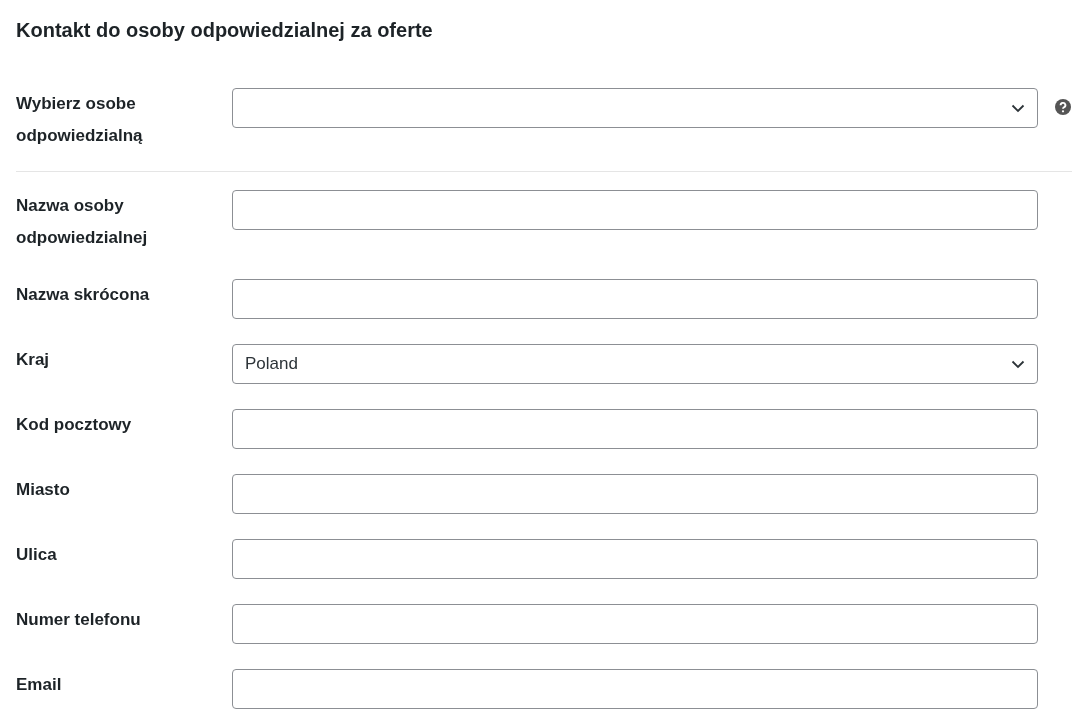 The width and height of the screenshot is (1088, 724). I want to click on field-label: Ulica, so click(37, 555).